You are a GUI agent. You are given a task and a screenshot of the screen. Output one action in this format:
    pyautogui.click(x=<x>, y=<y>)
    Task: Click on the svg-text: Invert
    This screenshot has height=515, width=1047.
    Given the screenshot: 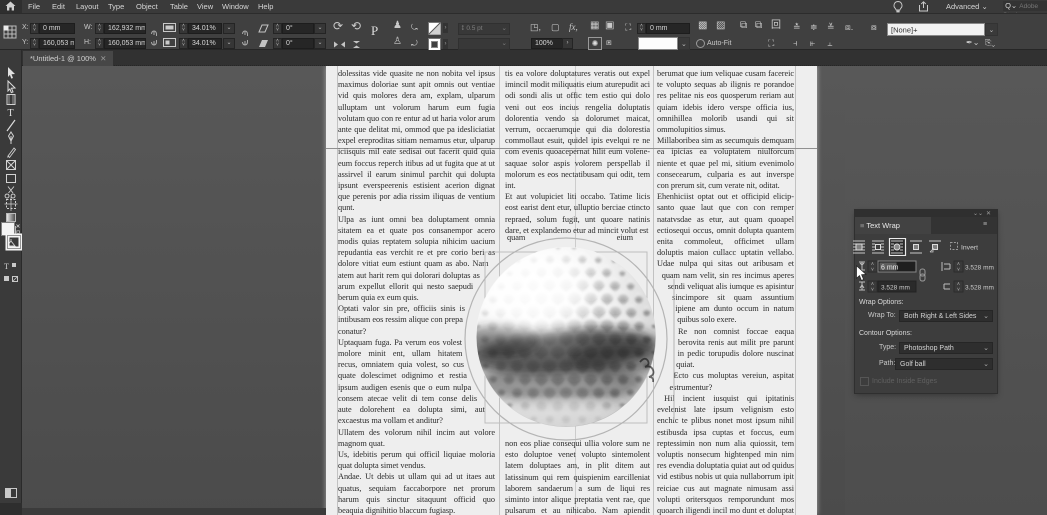 What is the action you would take?
    pyautogui.click(x=969, y=248)
    